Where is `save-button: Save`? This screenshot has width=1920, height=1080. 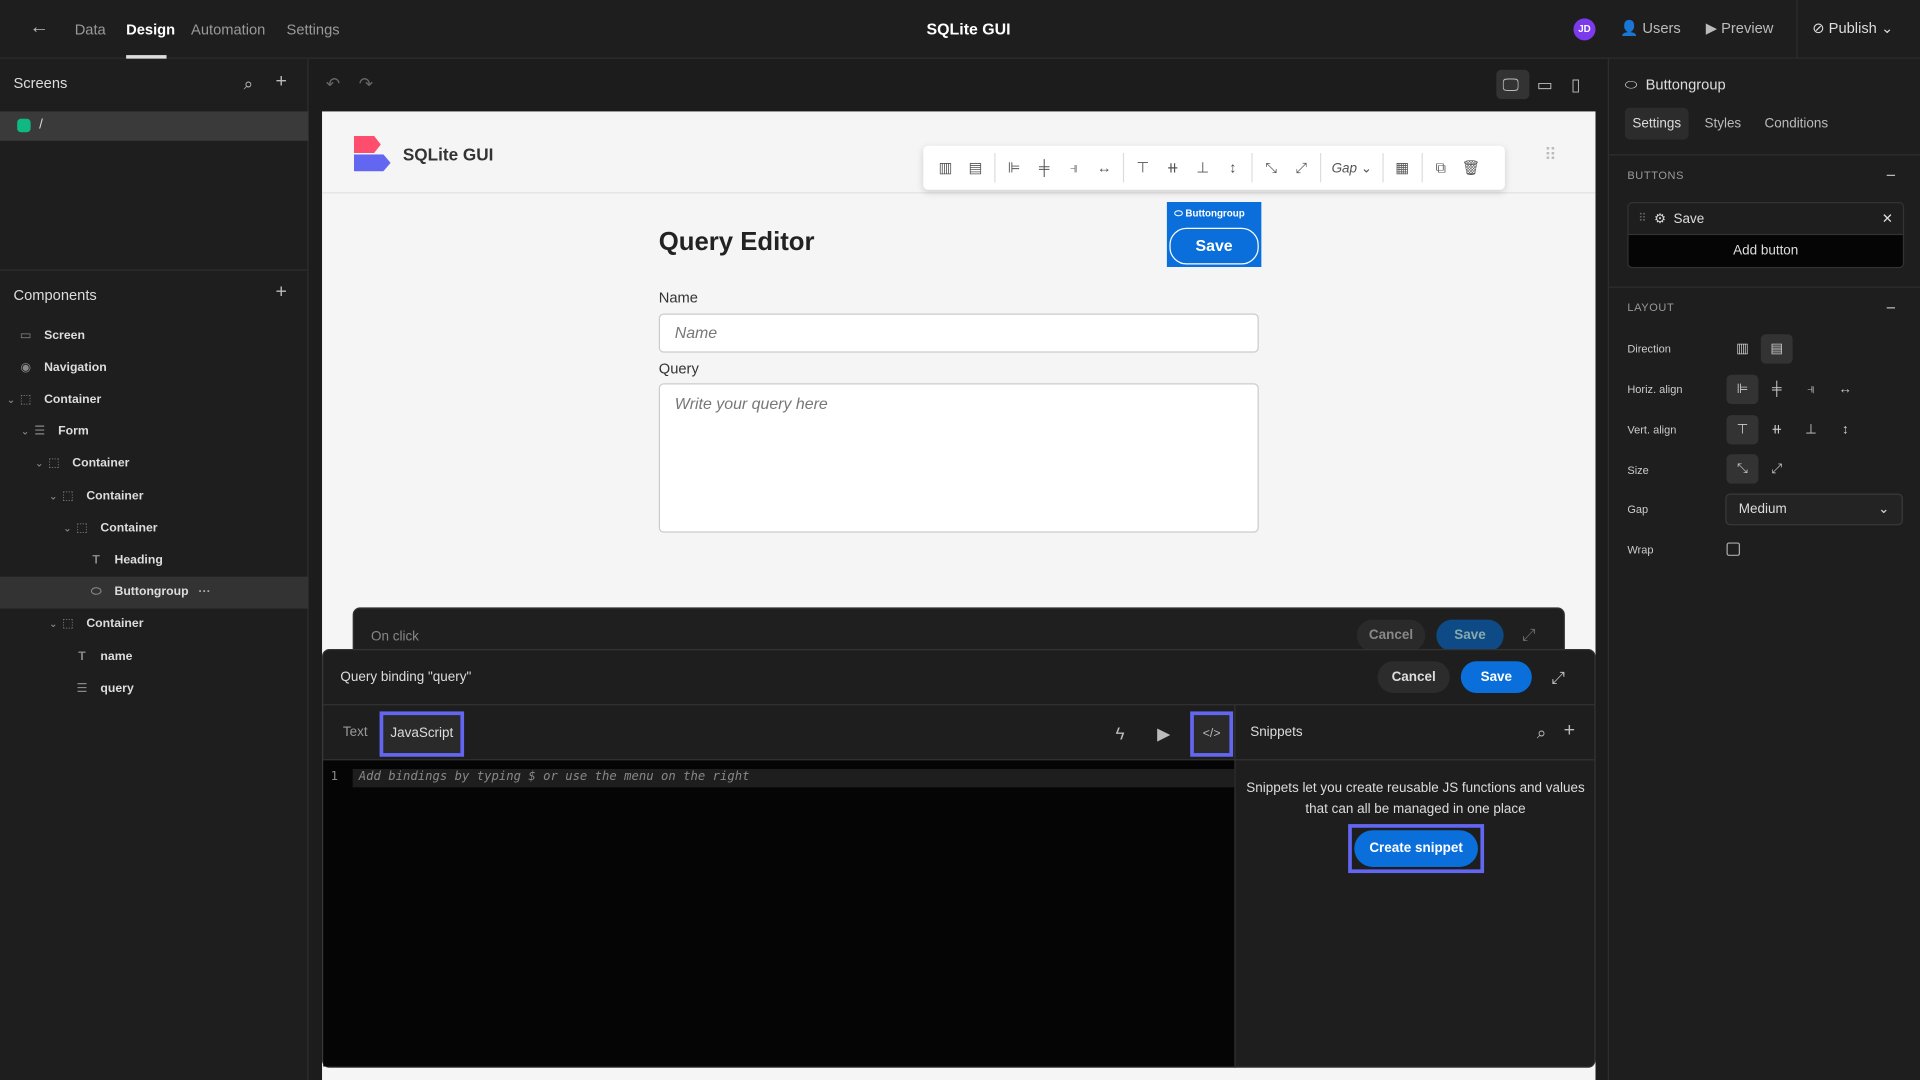 save-button: Save is located at coordinates (1214, 246).